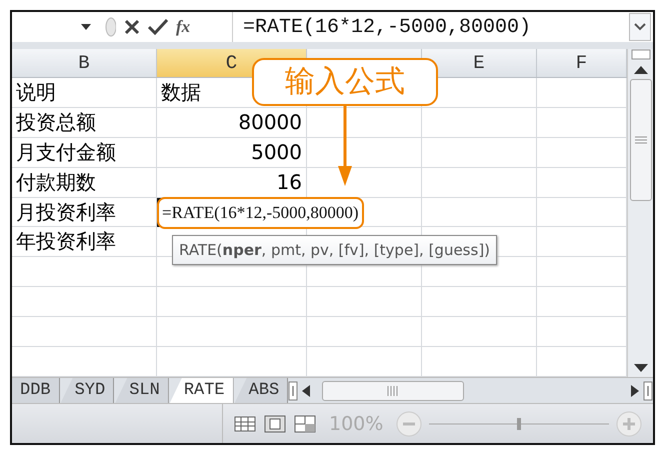  What do you see at coordinates (84, 242) in the screenshot?
I see `table-cell: 年投资利率` at bounding box center [84, 242].